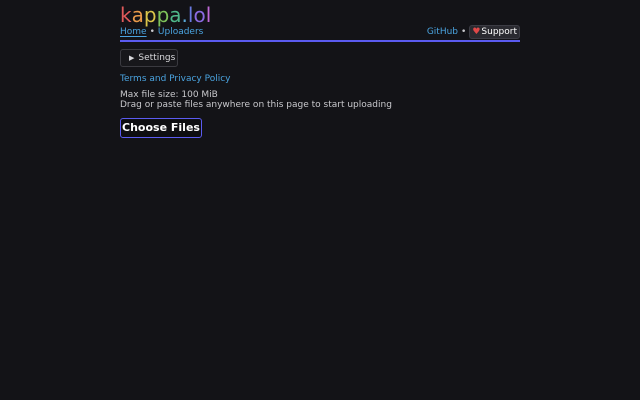 Image resolution: width=640 pixels, height=400 pixels. I want to click on support-label: Support, so click(499, 32).